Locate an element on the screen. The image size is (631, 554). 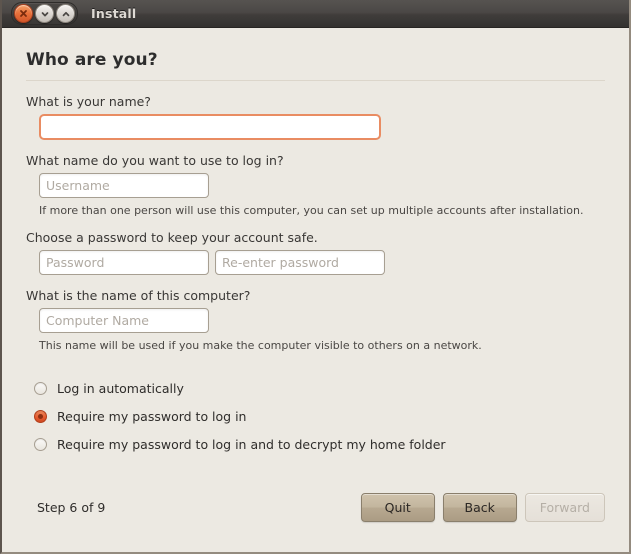
minimize-button is located at coordinates (44, 13).